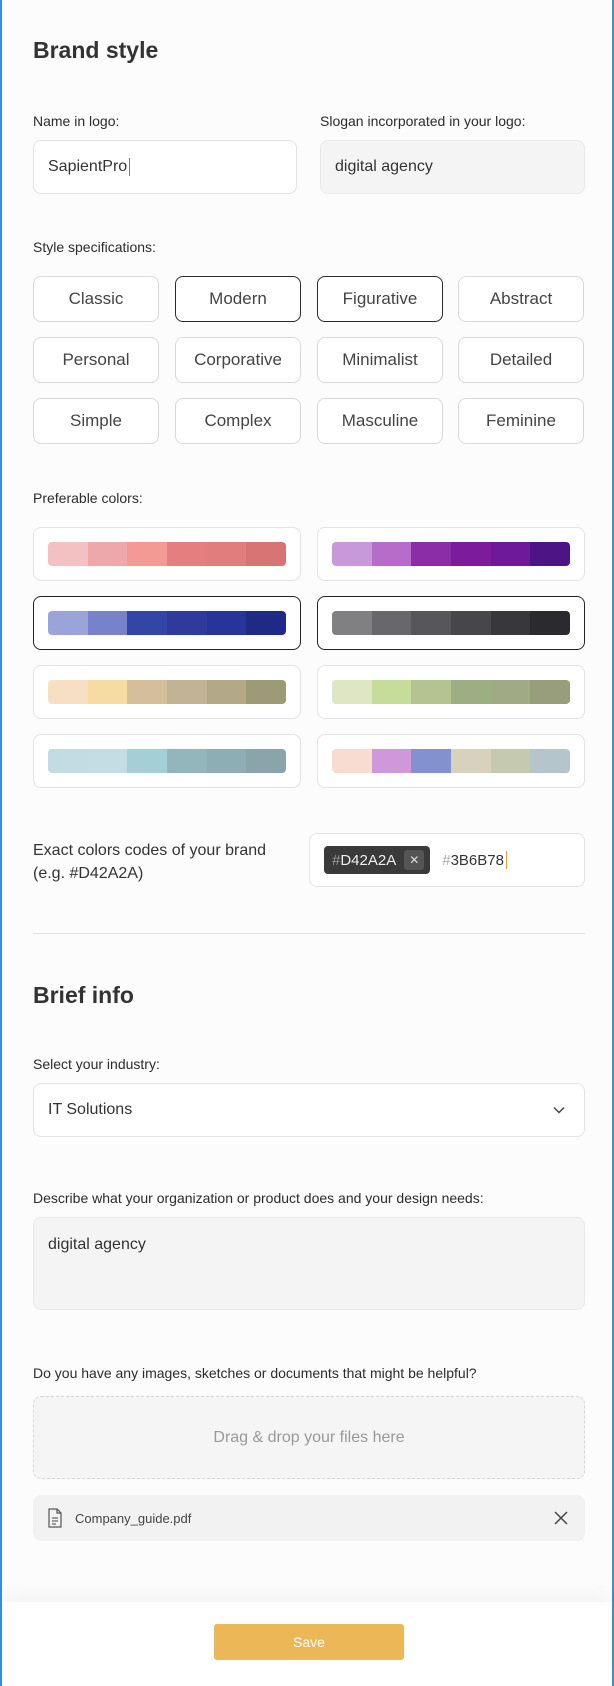 The height and width of the screenshot is (1686, 614). What do you see at coordinates (96, 299) in the screenshot?
I see `style-option-classic: Classic` at bounding box center [96, 299].